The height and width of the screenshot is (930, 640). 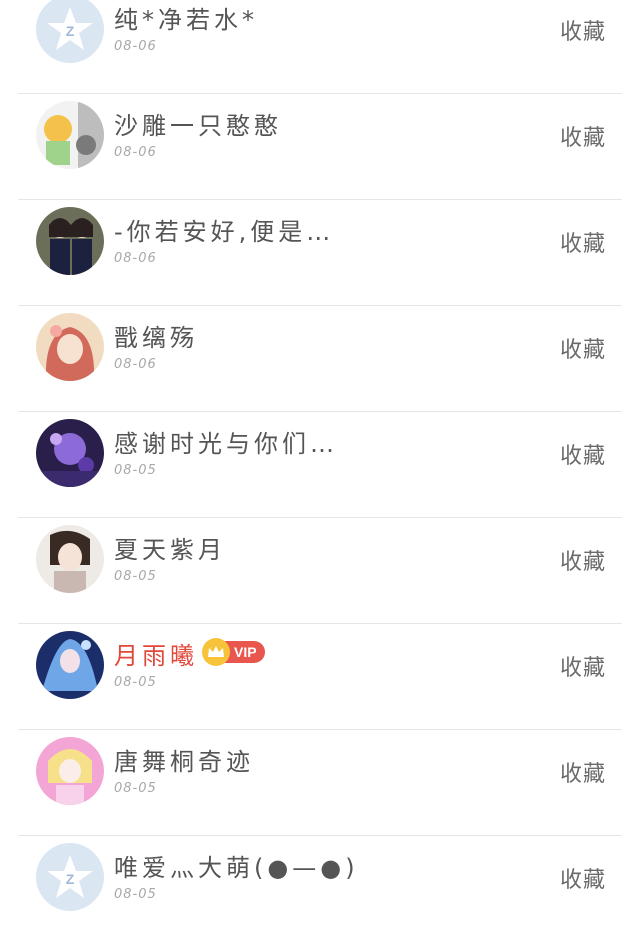 I want to click on list-item: Z 唯爱灬大萌(●—●) 08-05 收藏, so click(x=320, y=883).